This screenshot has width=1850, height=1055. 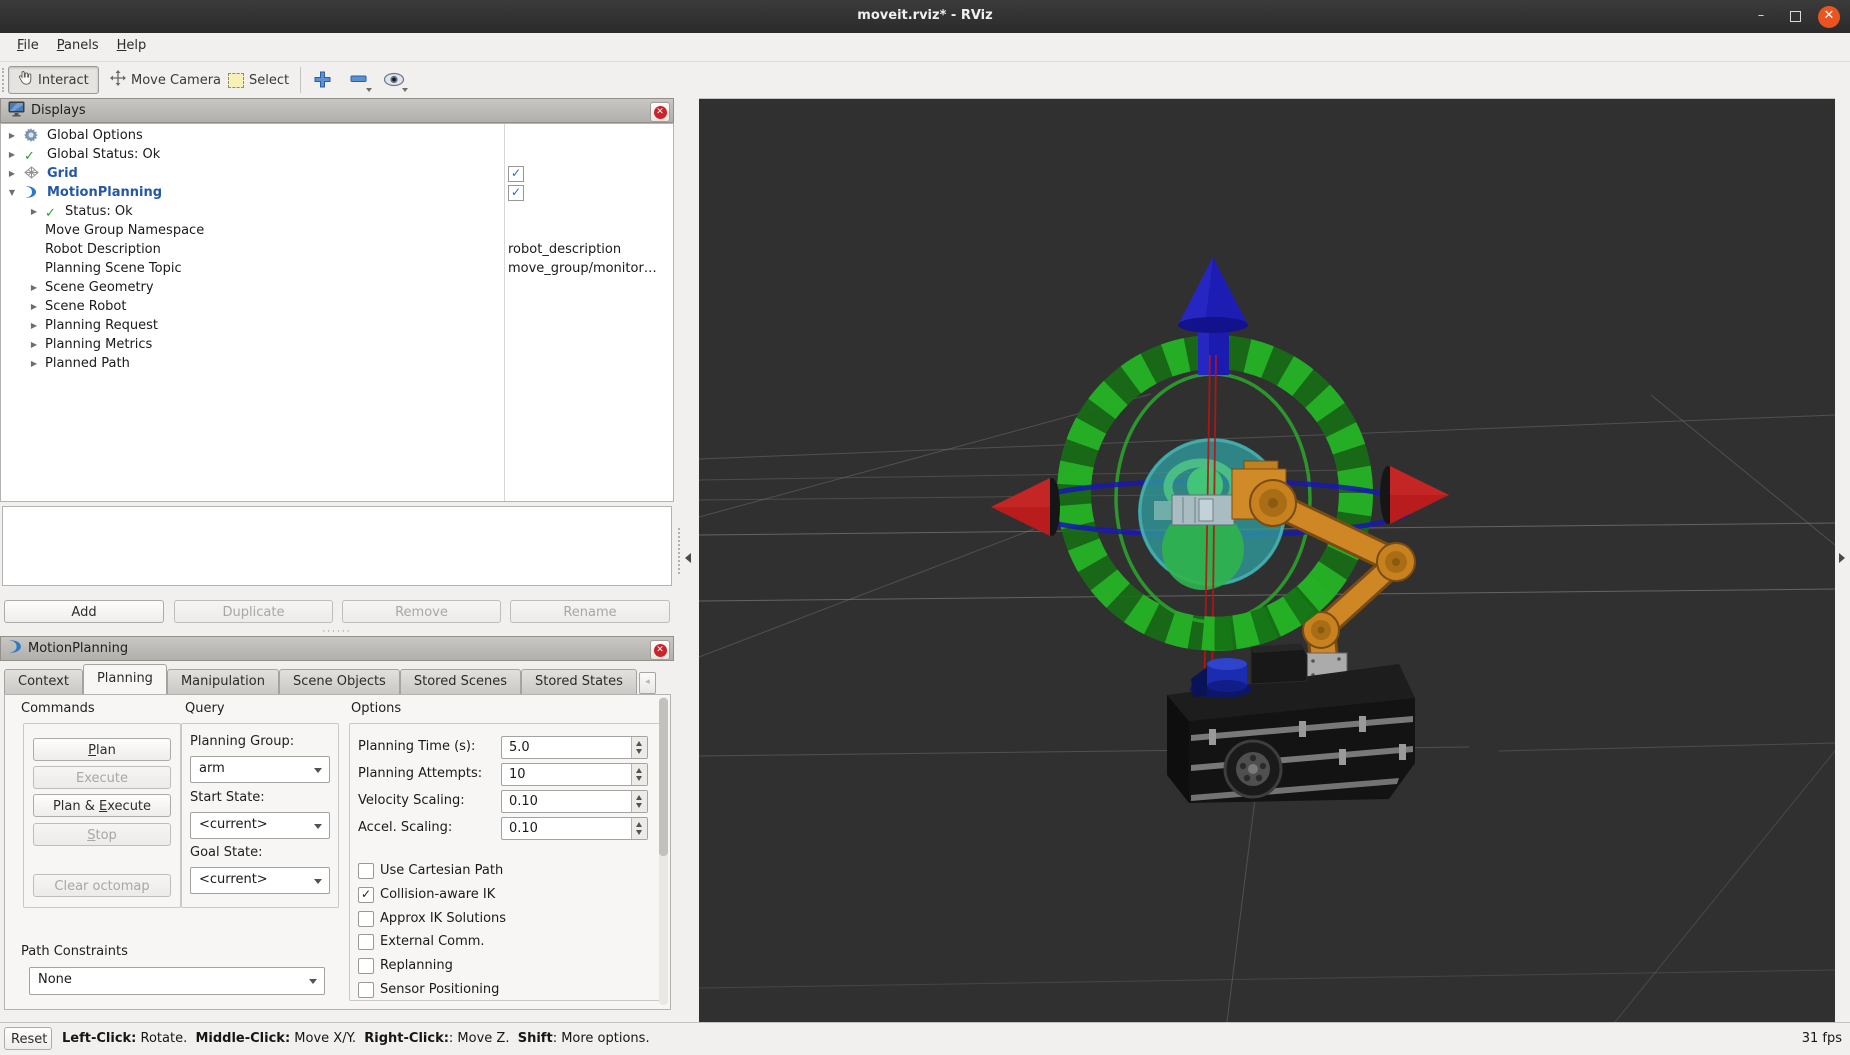 I want to click on option-checkbox-replanning: Replanning, so click(x=503, y=966).